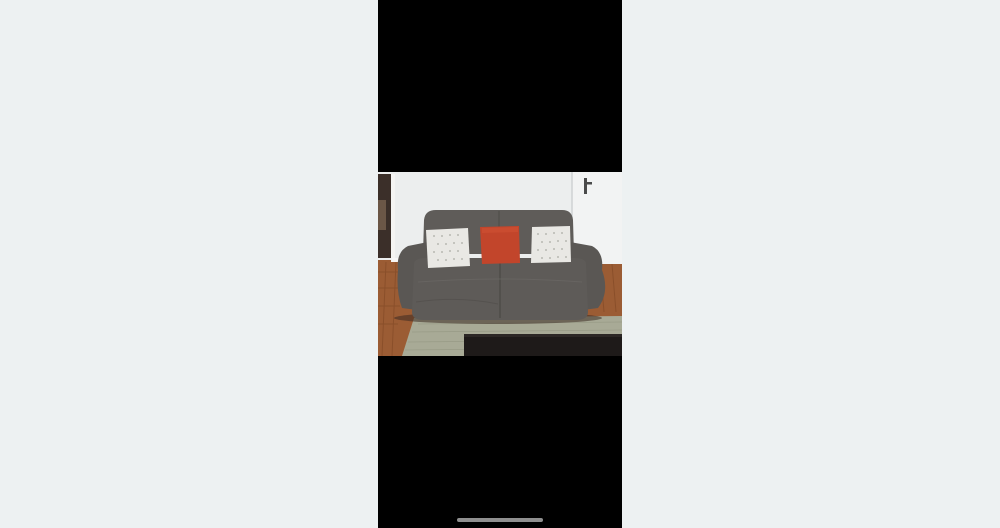  What do you see at coordinates (382, 215) in the screenshot?
I see `left-doorway-light` at bounding box center [382, 215].